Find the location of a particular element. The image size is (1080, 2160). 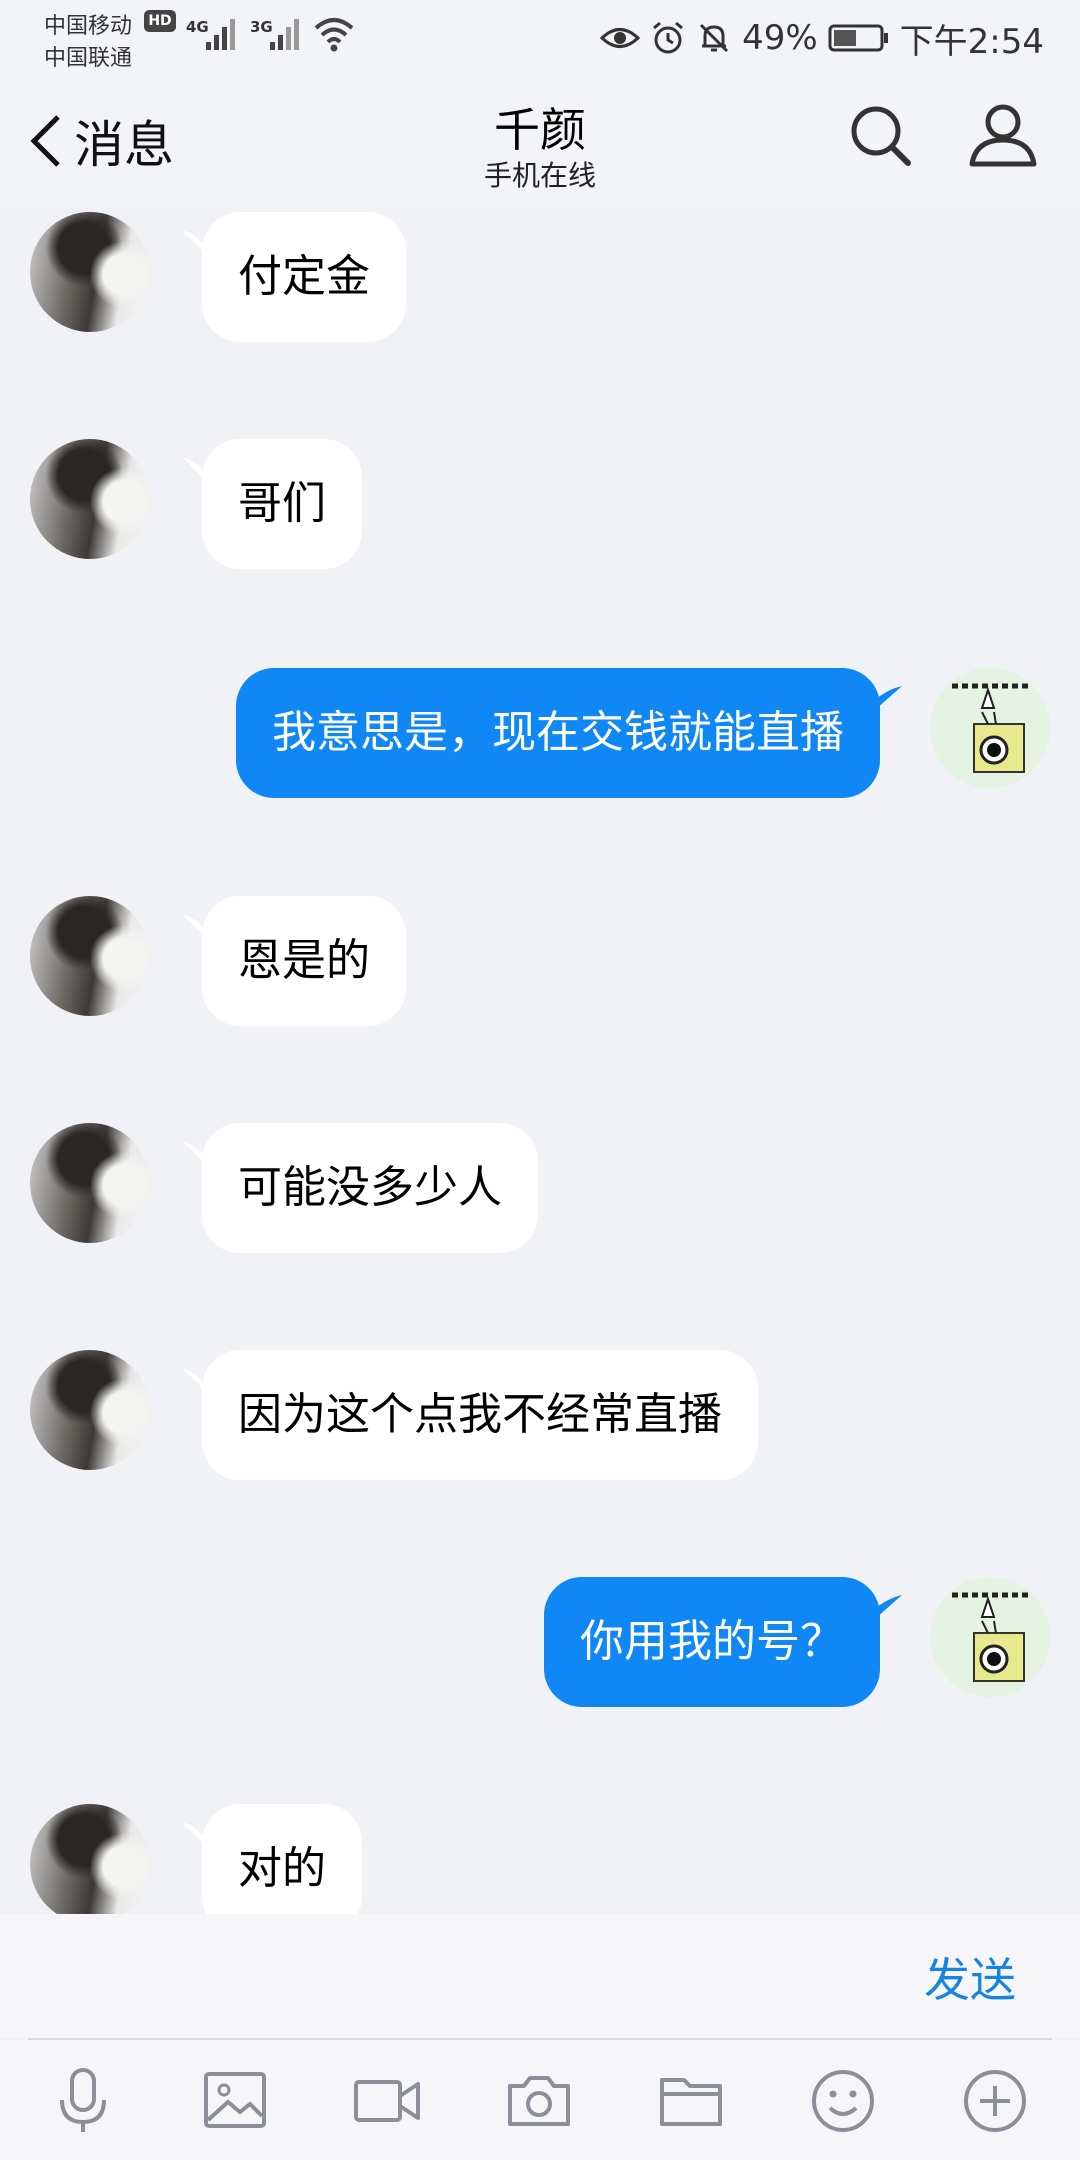

eye-icon is located at coordinates (620, 38).